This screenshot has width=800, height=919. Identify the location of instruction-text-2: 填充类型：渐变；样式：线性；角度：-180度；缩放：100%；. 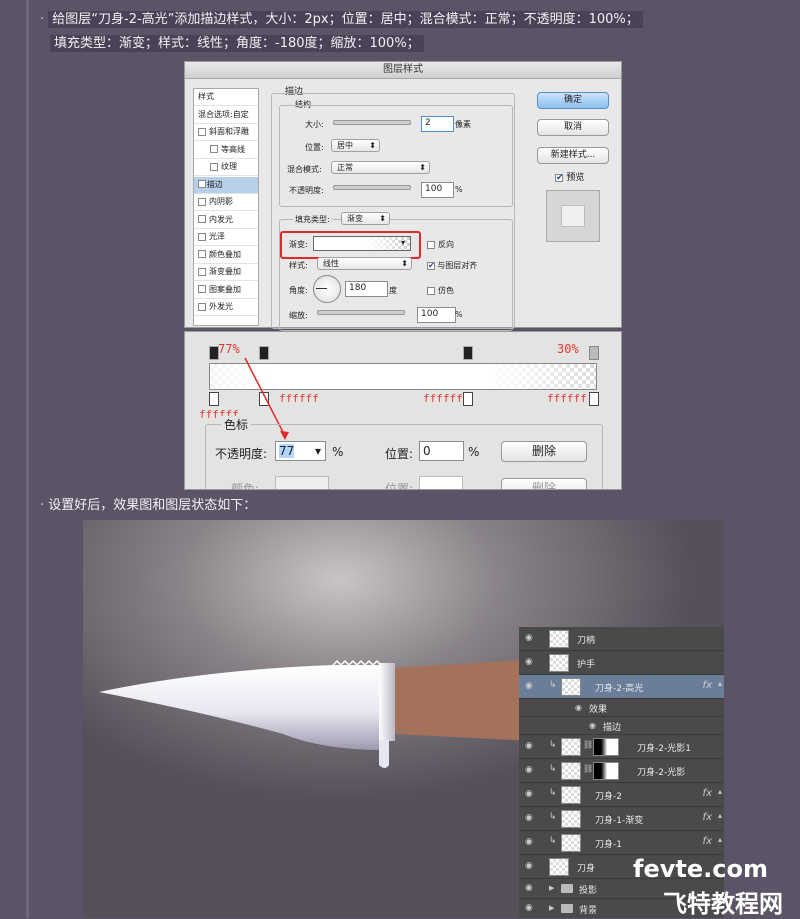
(237, 43).